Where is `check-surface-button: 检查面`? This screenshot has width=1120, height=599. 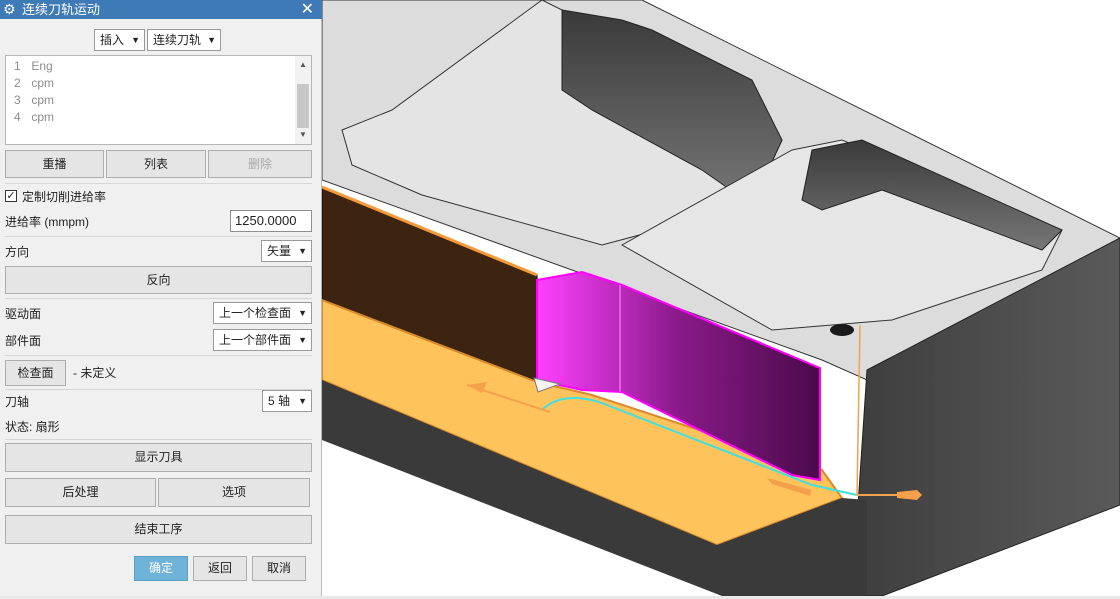 check-surface-button: 检查面 is located at coordinates (35, 373).